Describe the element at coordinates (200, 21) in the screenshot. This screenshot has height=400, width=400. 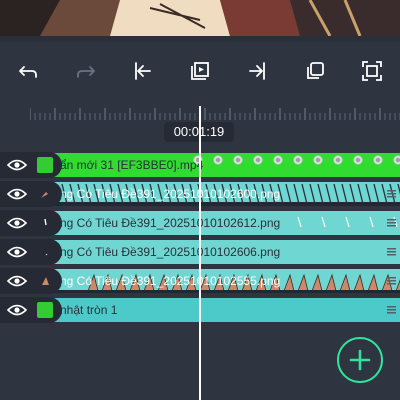
I see `video-preview` at that location.